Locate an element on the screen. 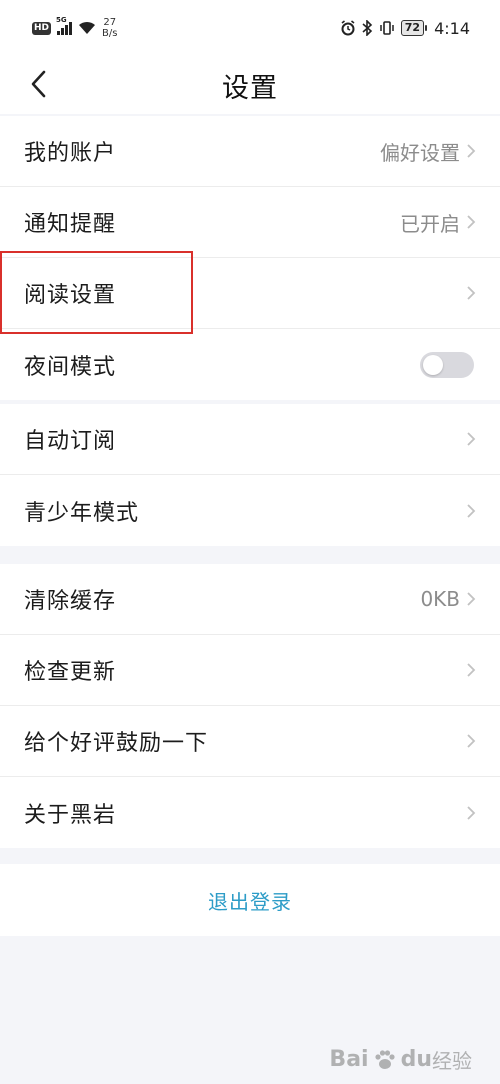  row-my-account: 我的账户 偏好设置 is located at coordinates (250, 151).